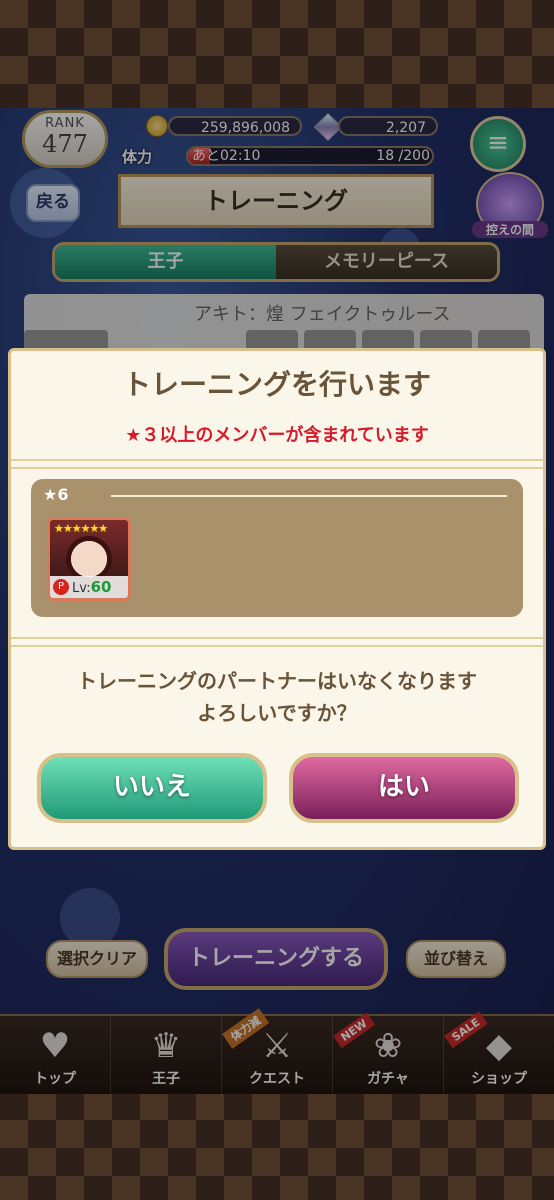 This screenshot has width=554, height=1200. What do you see at coordinates (277, 435) in the screenshot?
I see `dialog-warning: ★３以上のメンバーが含まれています` at bounding box center [277, 435].